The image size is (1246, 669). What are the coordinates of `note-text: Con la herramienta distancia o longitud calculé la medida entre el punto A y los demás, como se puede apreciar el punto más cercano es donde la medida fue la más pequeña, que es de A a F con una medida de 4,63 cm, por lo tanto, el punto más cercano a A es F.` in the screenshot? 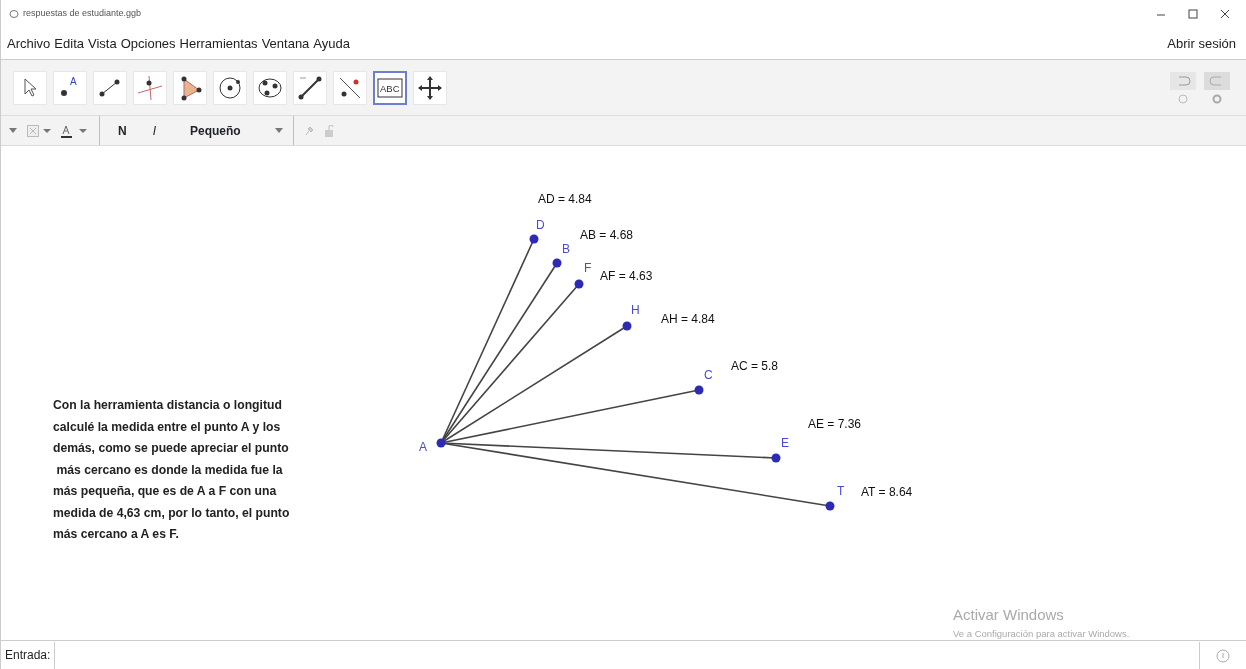 It's located at (171, 470).